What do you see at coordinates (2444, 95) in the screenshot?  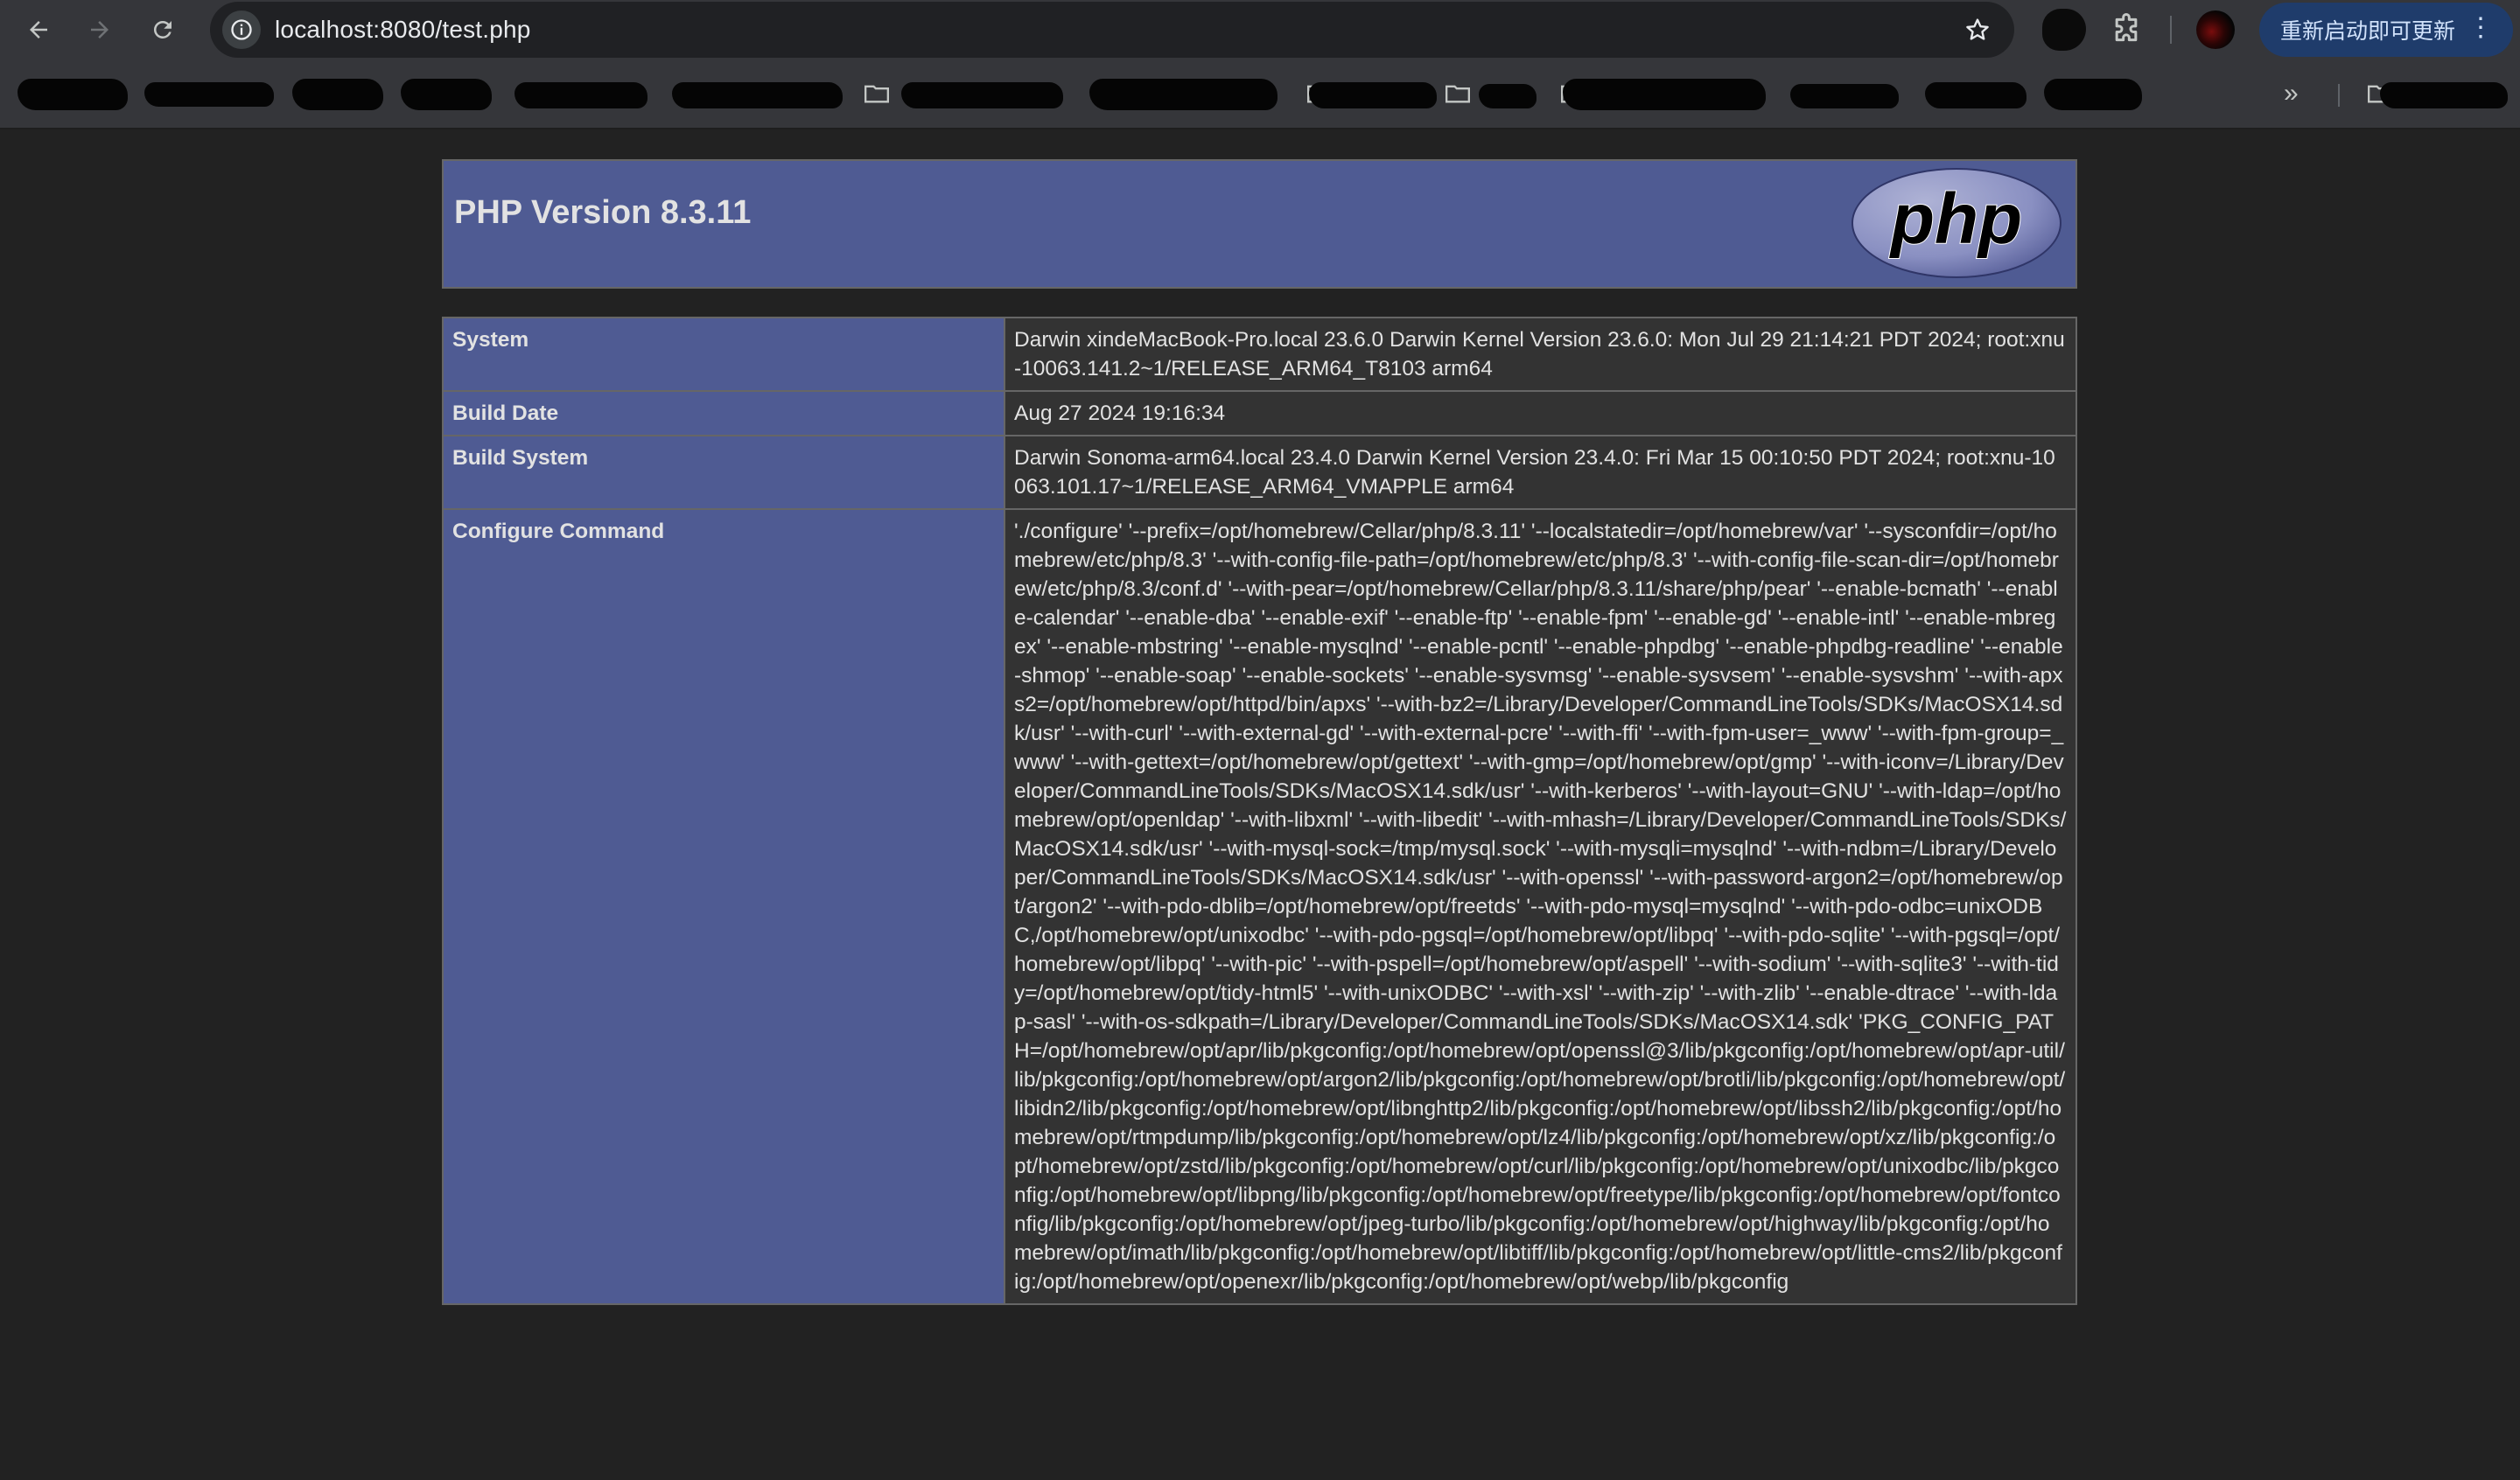 I see `bookmark-item-other` at bounding box center [2444, 95].